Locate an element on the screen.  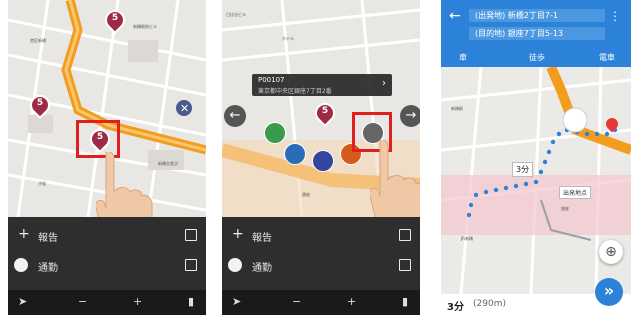
popup-title: P00107 is located at coordinates (271, 80).